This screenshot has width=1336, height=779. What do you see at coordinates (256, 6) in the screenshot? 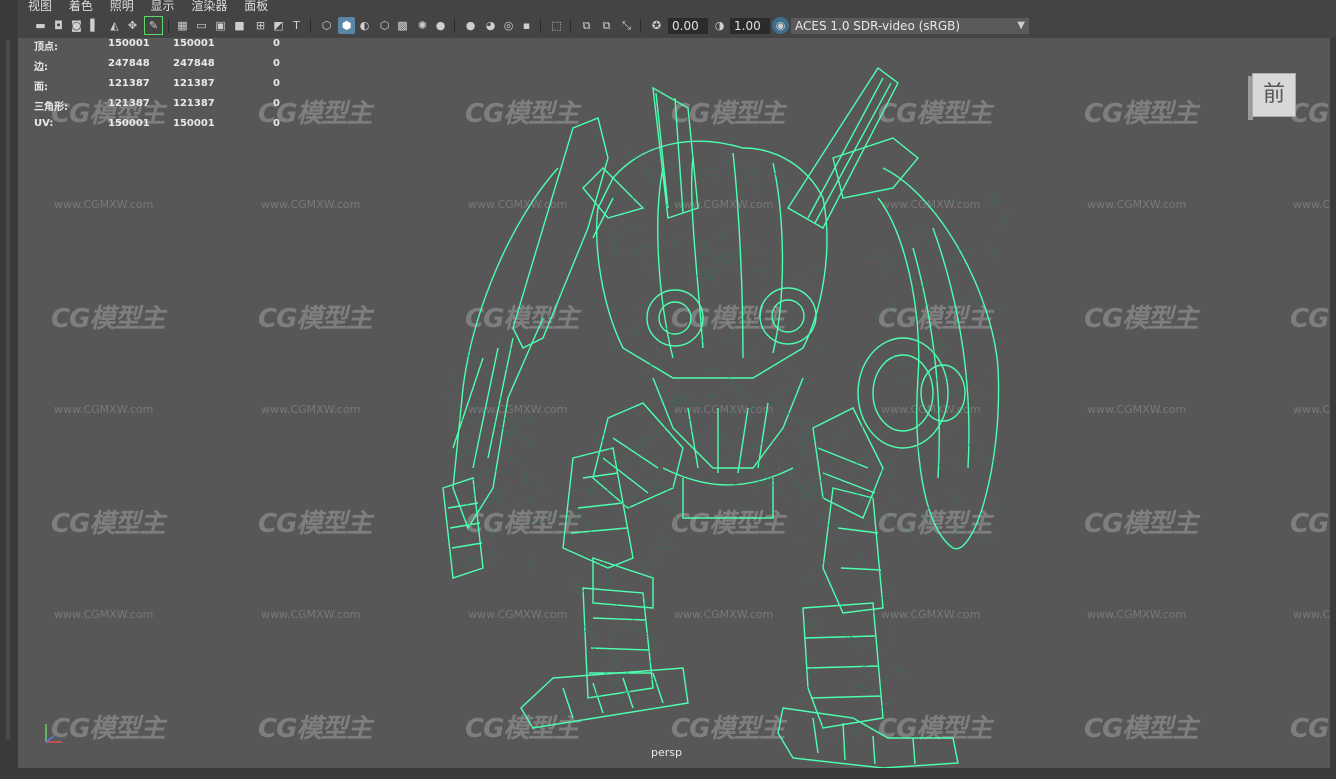
I see `menu-panels: 面板` at bounding box center [256, 6].